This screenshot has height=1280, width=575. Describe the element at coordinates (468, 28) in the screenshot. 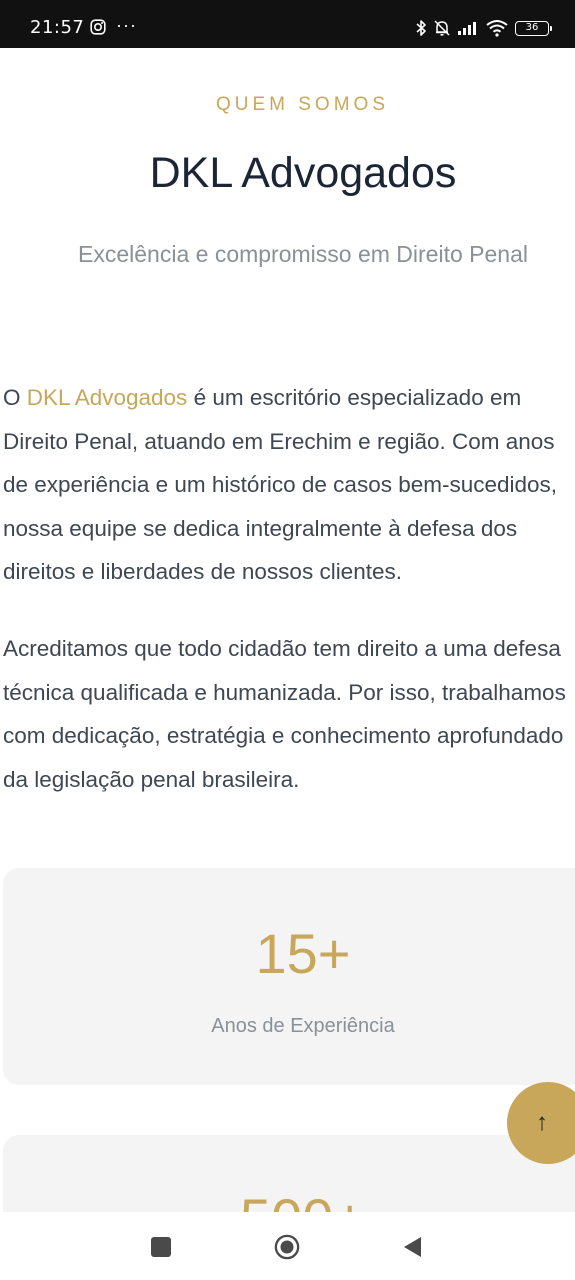

I see `signal-icon` at that location.